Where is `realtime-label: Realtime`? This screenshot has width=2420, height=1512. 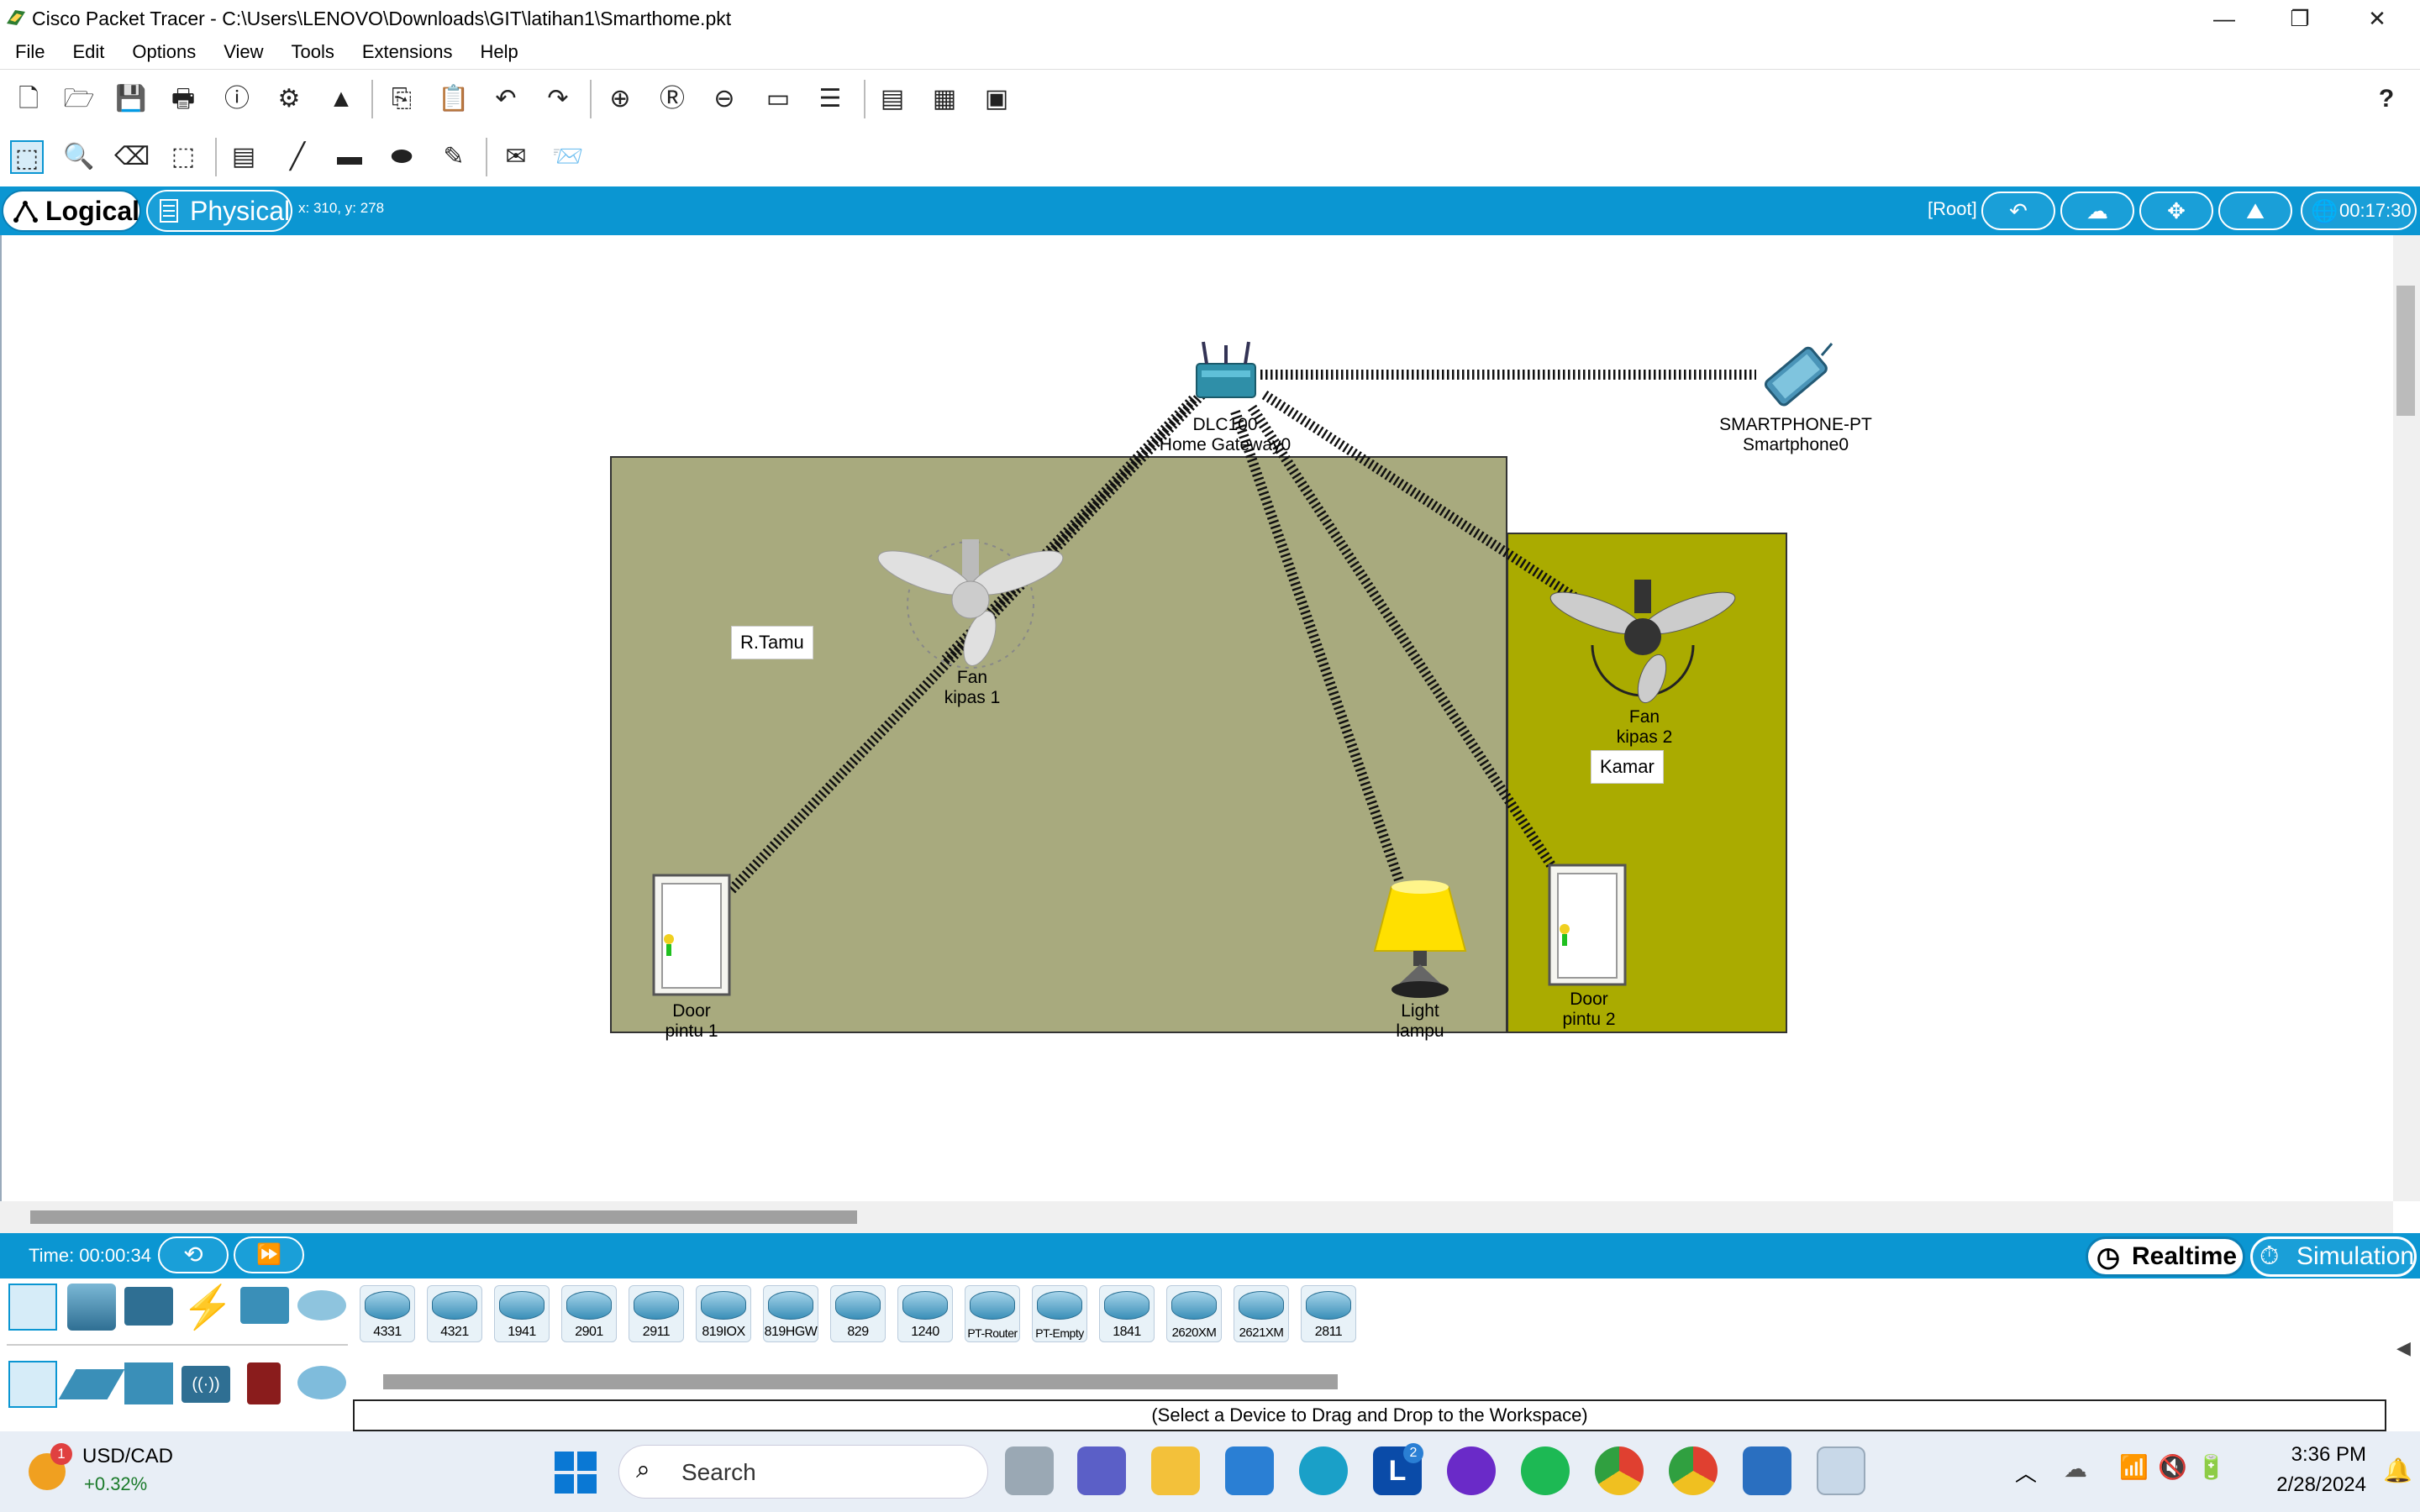 realtime-label: Realtime is located at coordinates (2185, 1256).